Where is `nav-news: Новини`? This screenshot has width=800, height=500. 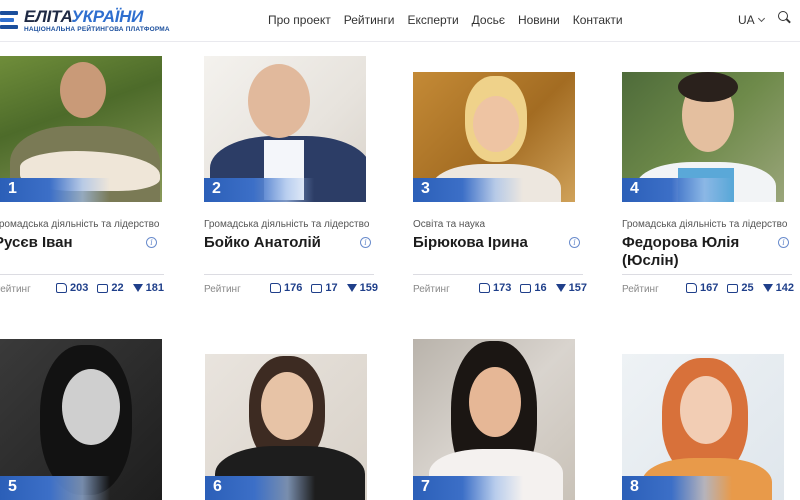 nav-news: Новини is located at coordinates (539, 20).